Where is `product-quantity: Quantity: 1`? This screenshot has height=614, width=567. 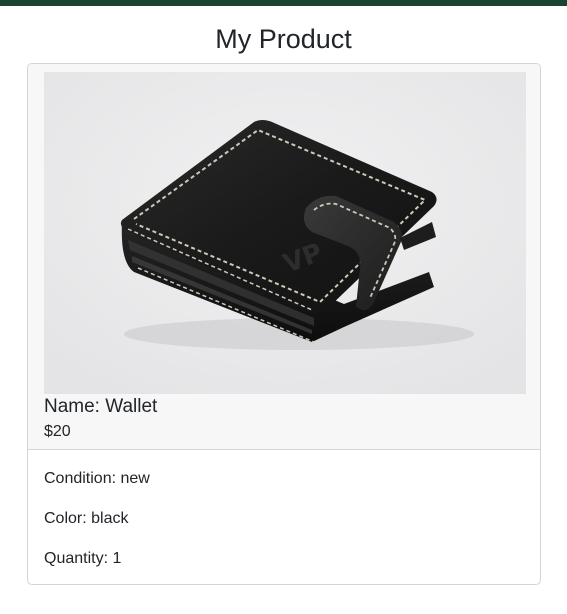
product-quantity: Quantity: 1 is located at coordinates (83, 558).